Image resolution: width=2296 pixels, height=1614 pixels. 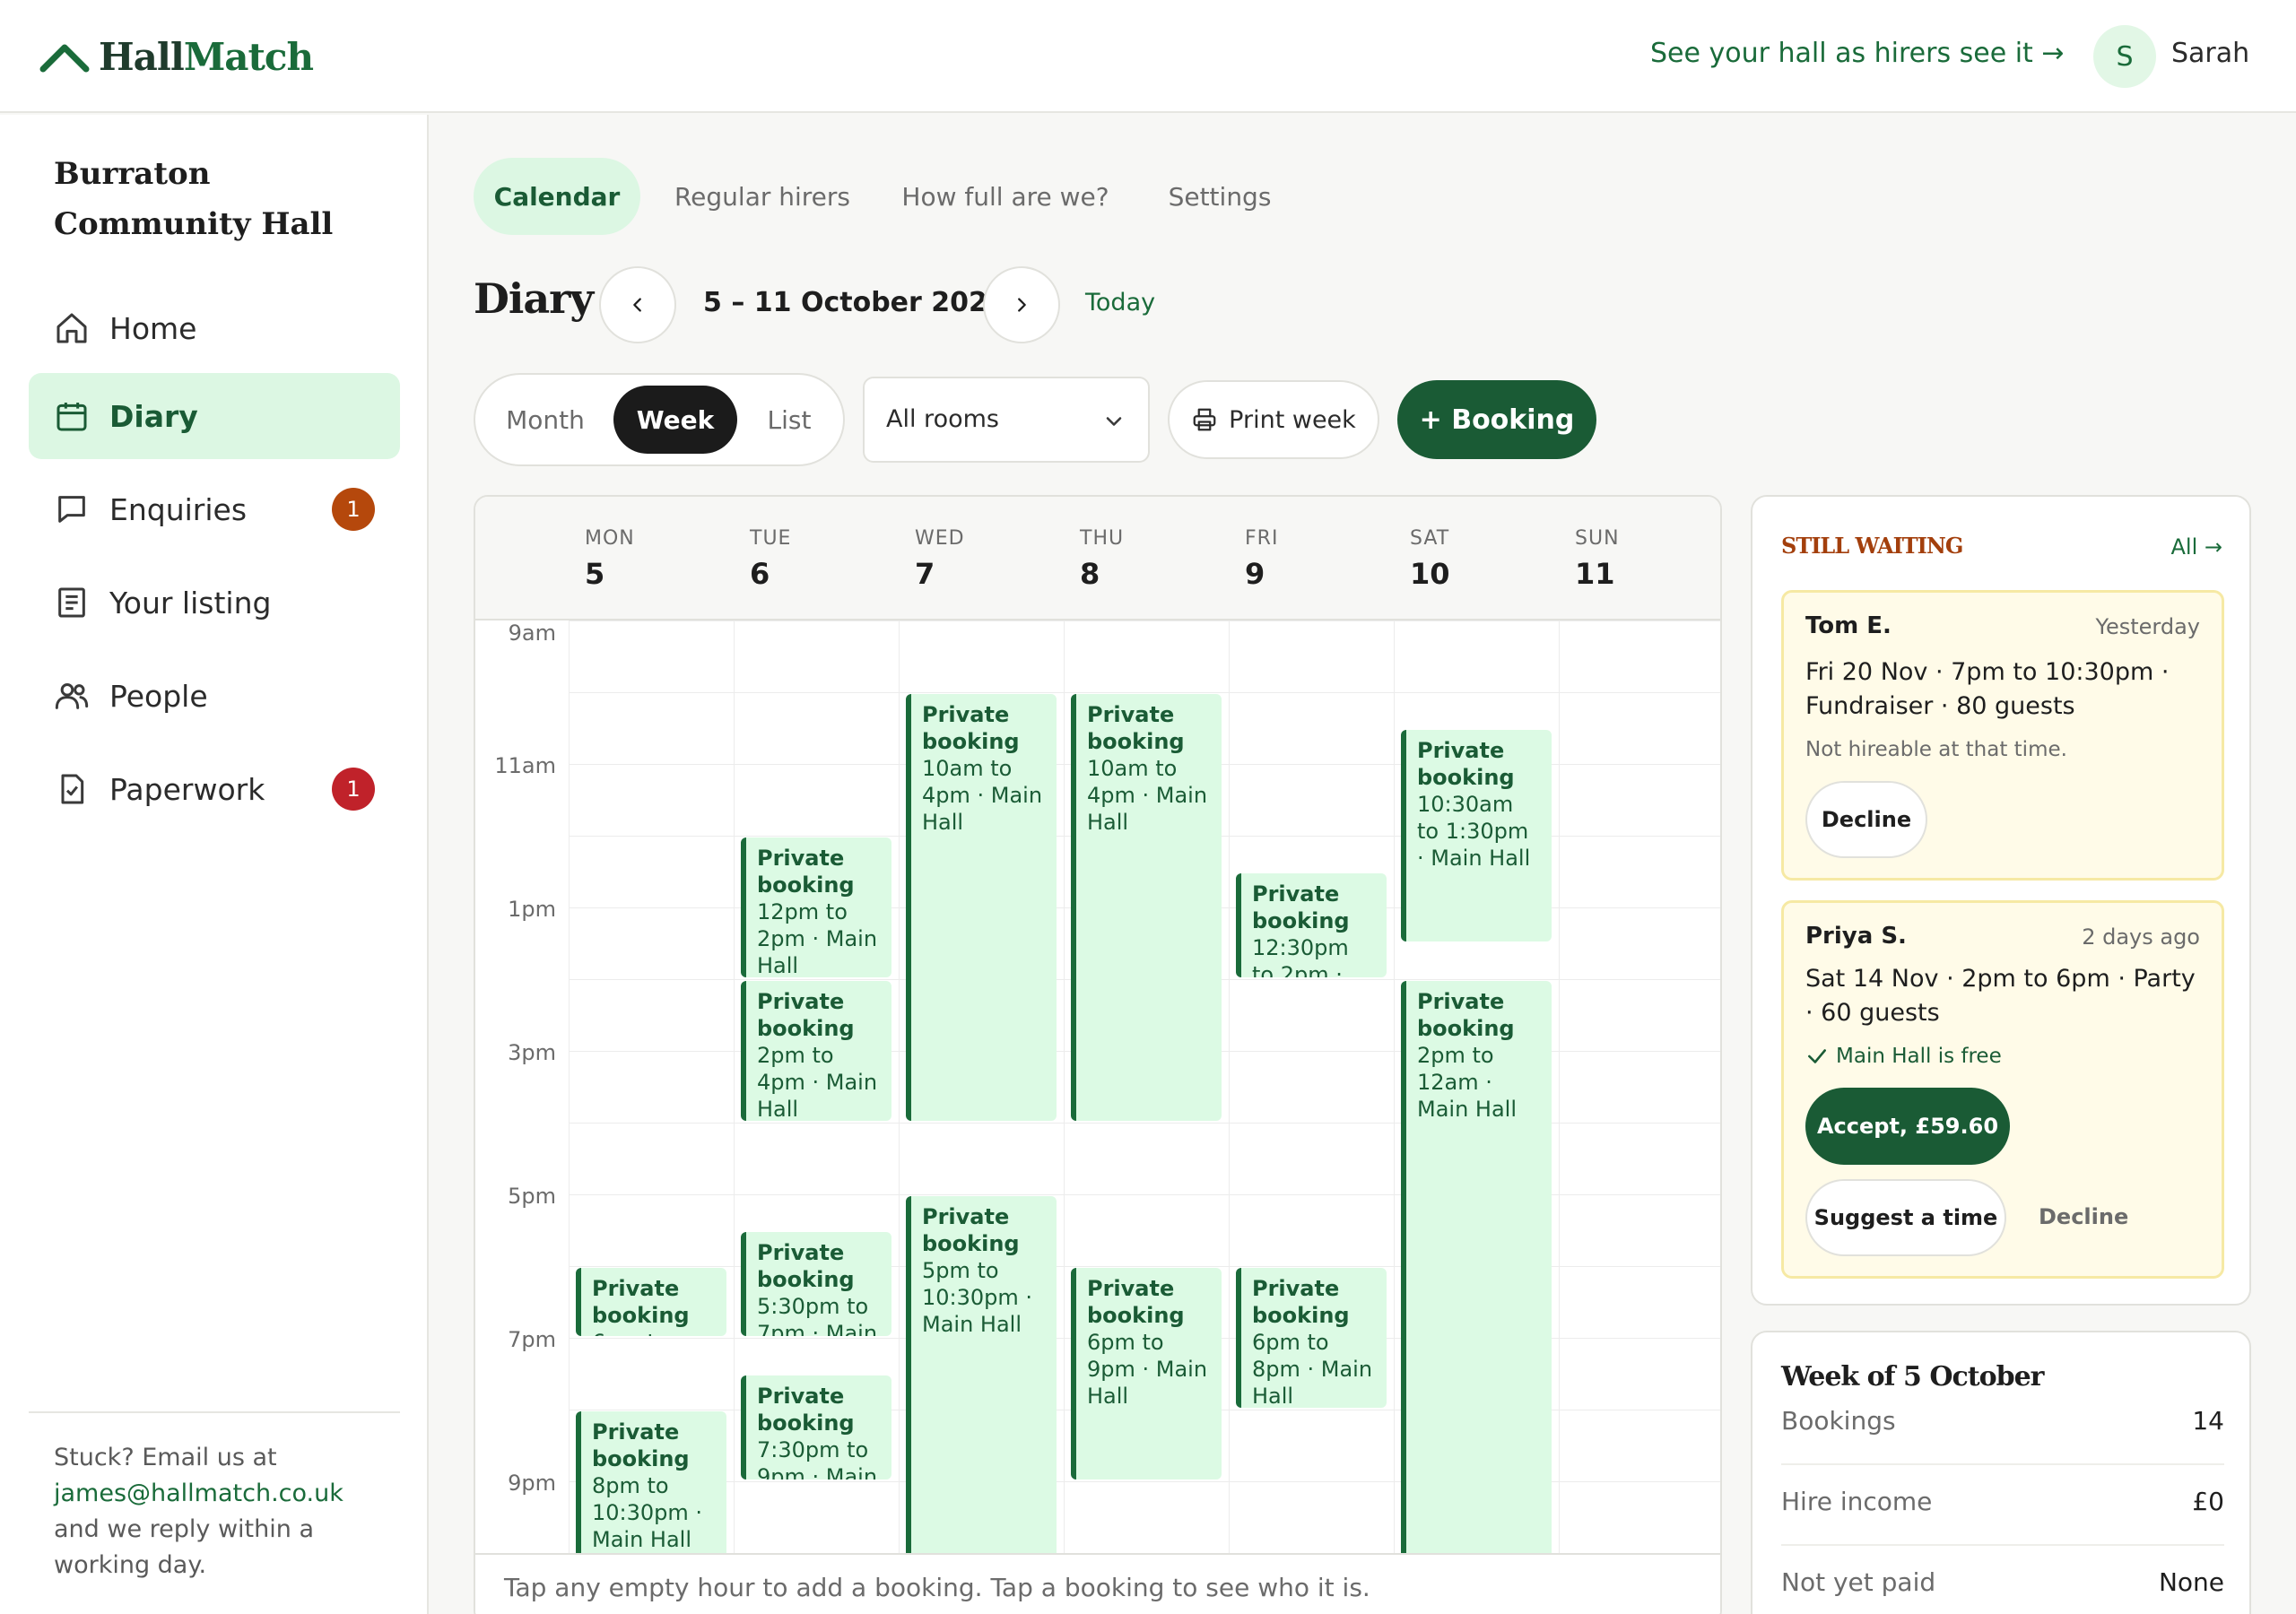 I want to click on booking-block: Private booking5:30pm to 7pm · Main Hall, so click(x=816, y=1284).